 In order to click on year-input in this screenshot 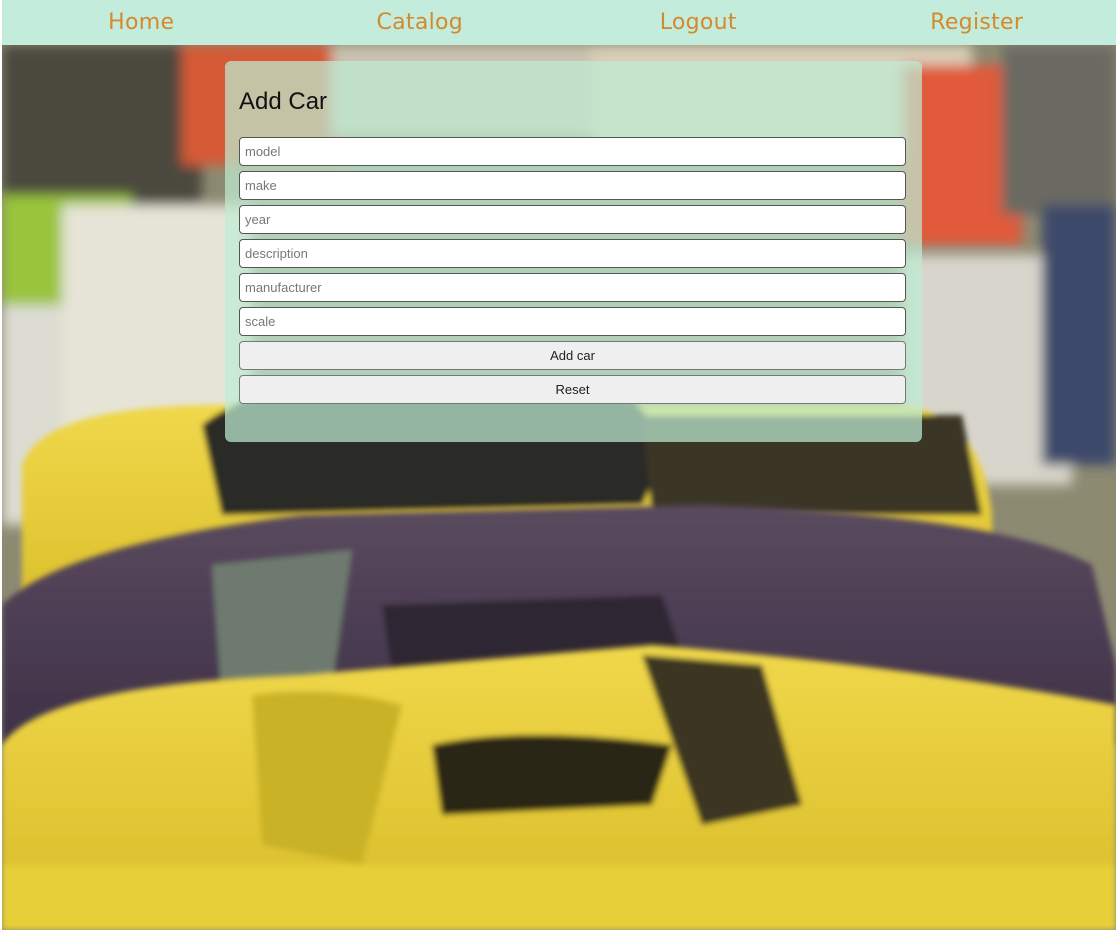, I will do `click(572, 219)`.